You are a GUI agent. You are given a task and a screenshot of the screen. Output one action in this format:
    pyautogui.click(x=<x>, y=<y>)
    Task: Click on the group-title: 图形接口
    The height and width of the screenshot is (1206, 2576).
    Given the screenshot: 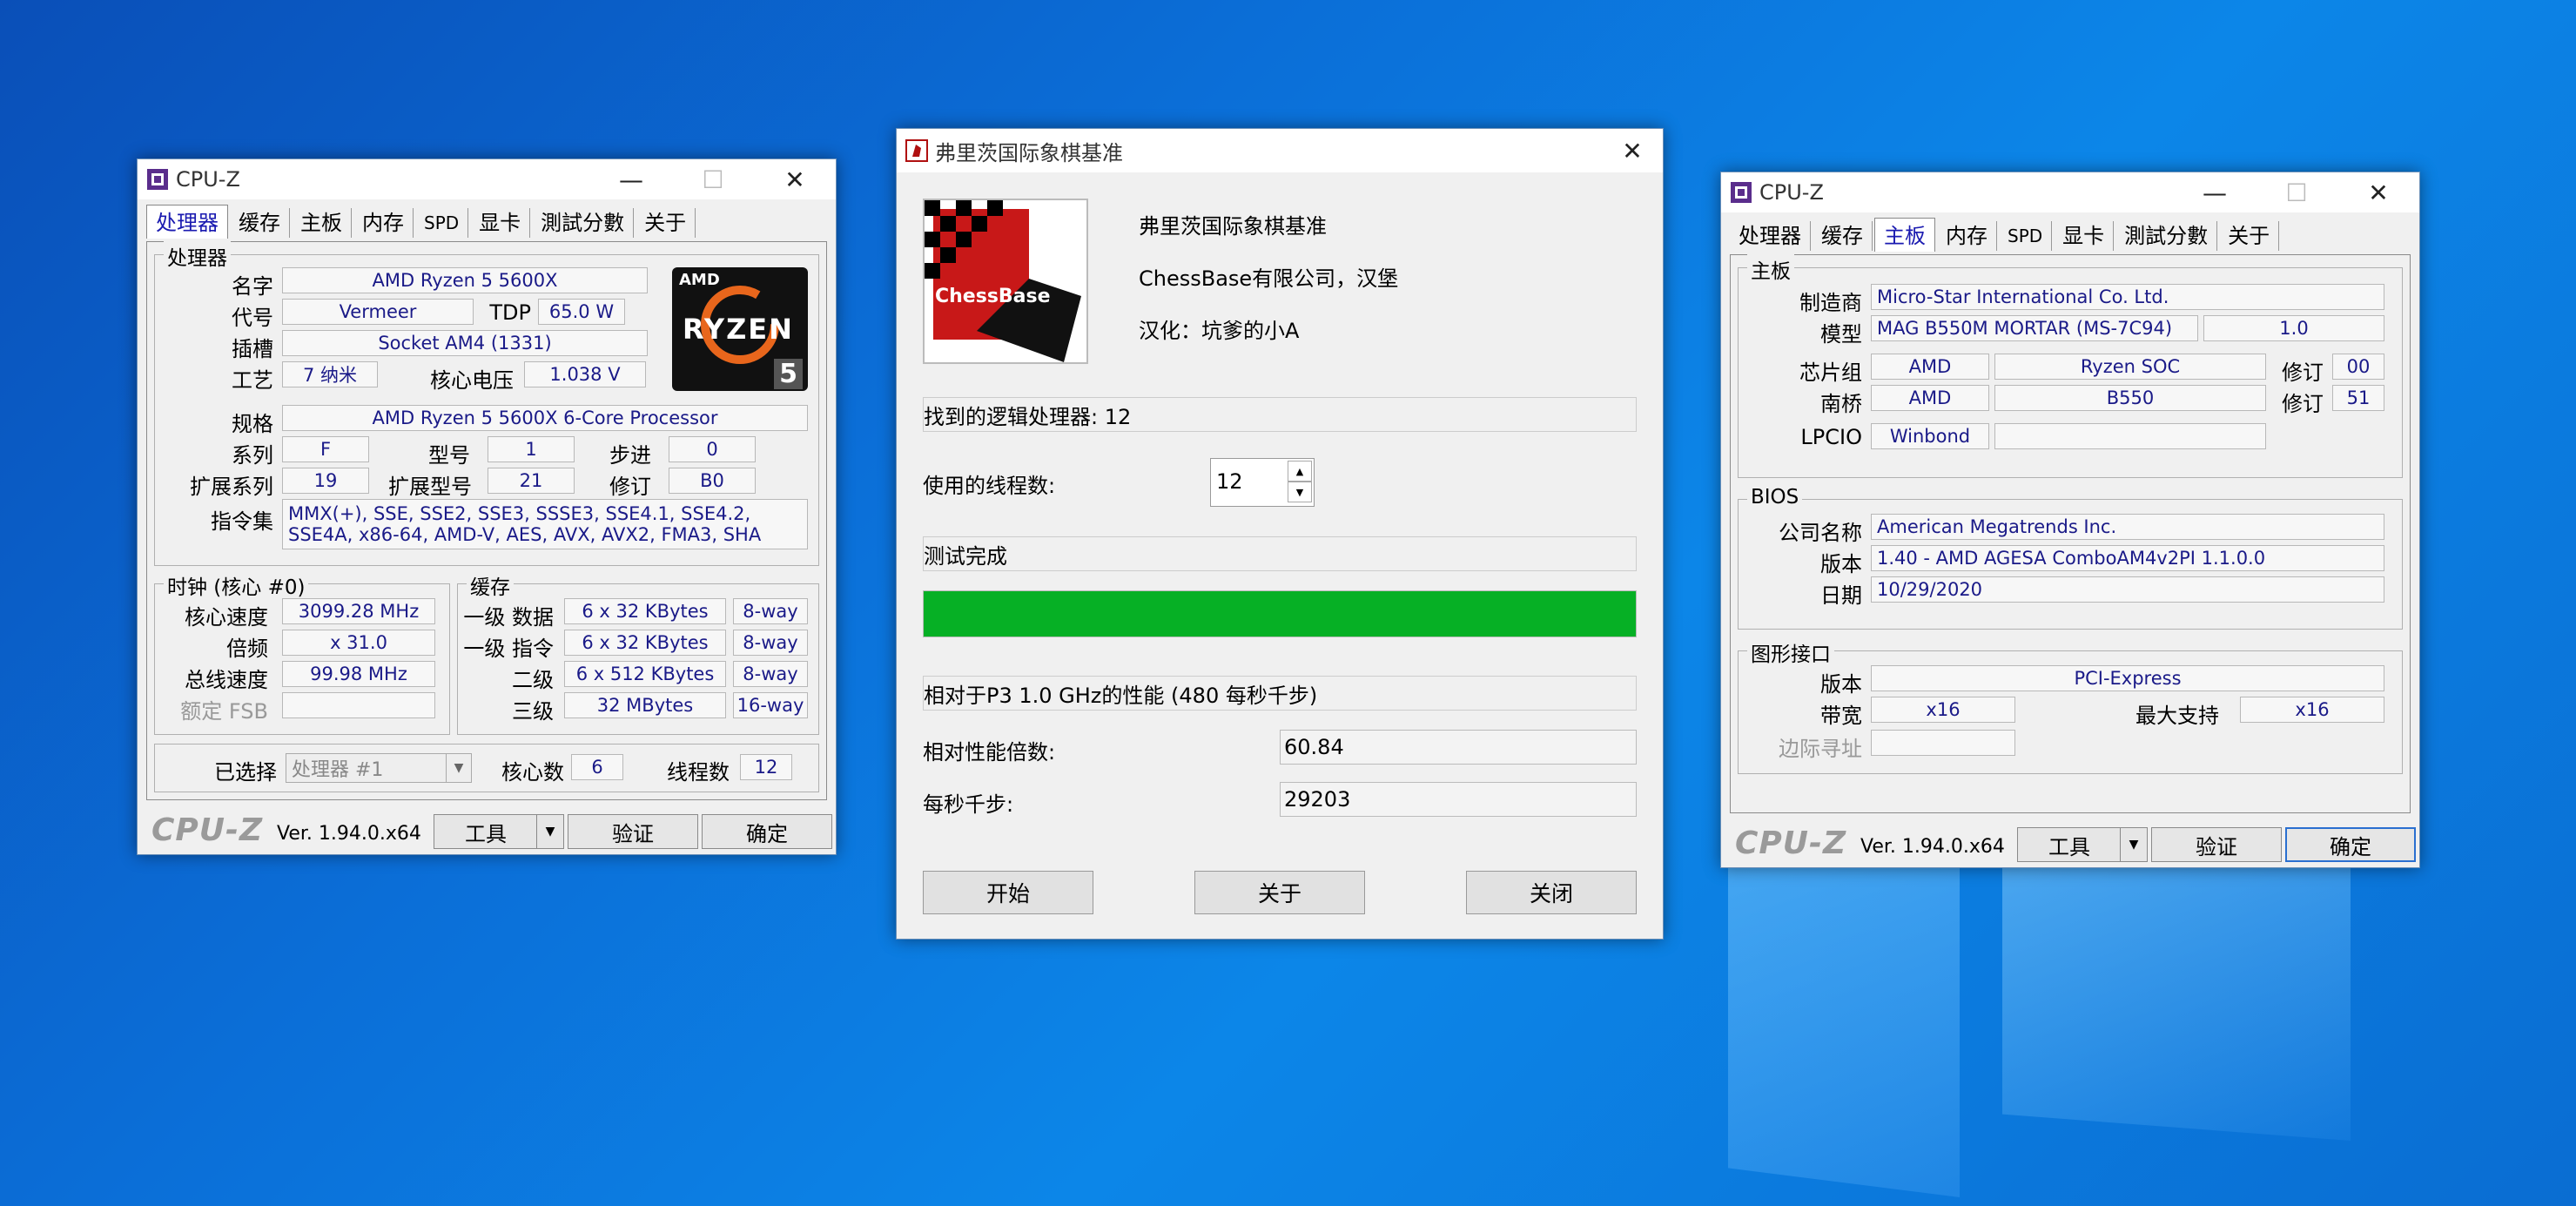 What is the action you would take?
    pyautogui.click(x=1790, y=652)
    